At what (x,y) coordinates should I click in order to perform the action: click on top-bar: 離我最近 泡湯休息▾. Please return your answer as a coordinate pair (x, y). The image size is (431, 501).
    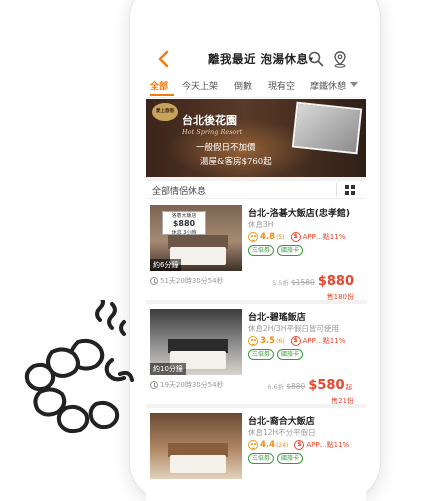
    Looking at the image, I should click on (256, 59).